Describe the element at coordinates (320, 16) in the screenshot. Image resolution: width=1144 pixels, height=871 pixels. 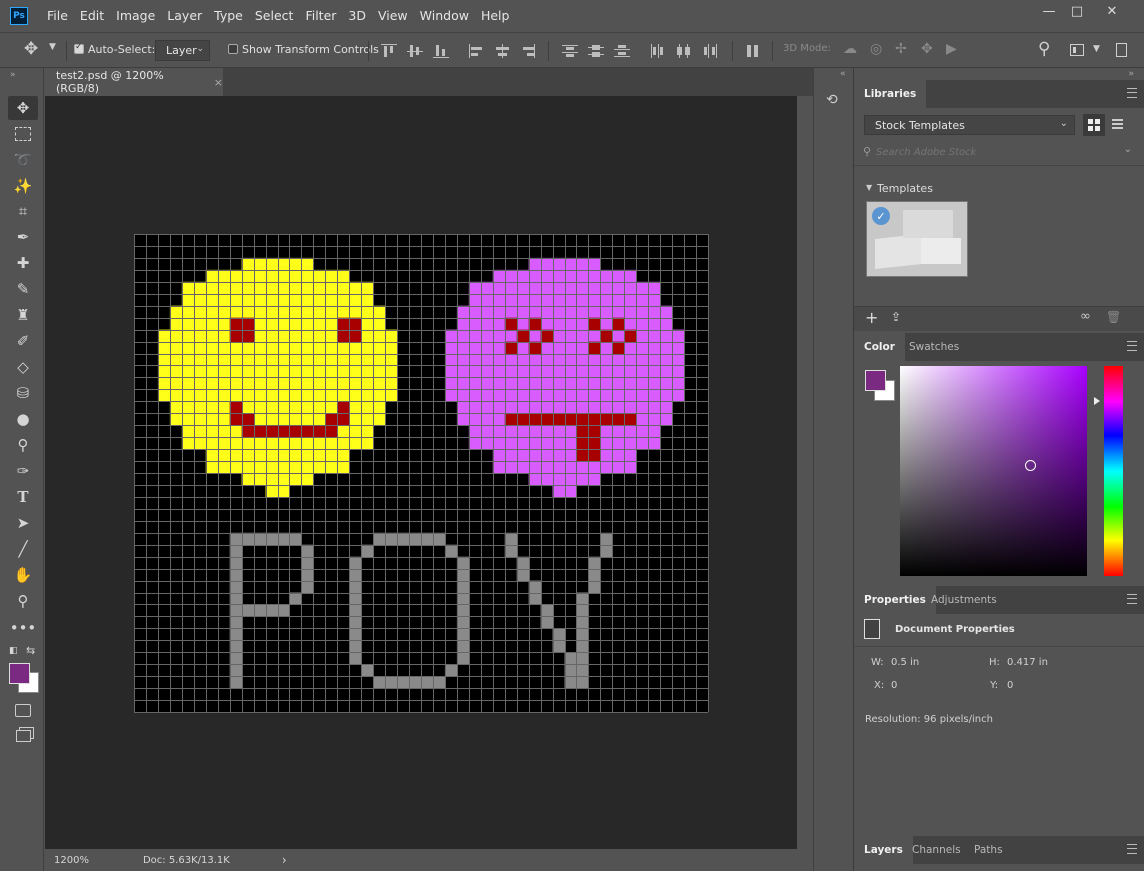
I see `menu-filter: Filter` at that location.